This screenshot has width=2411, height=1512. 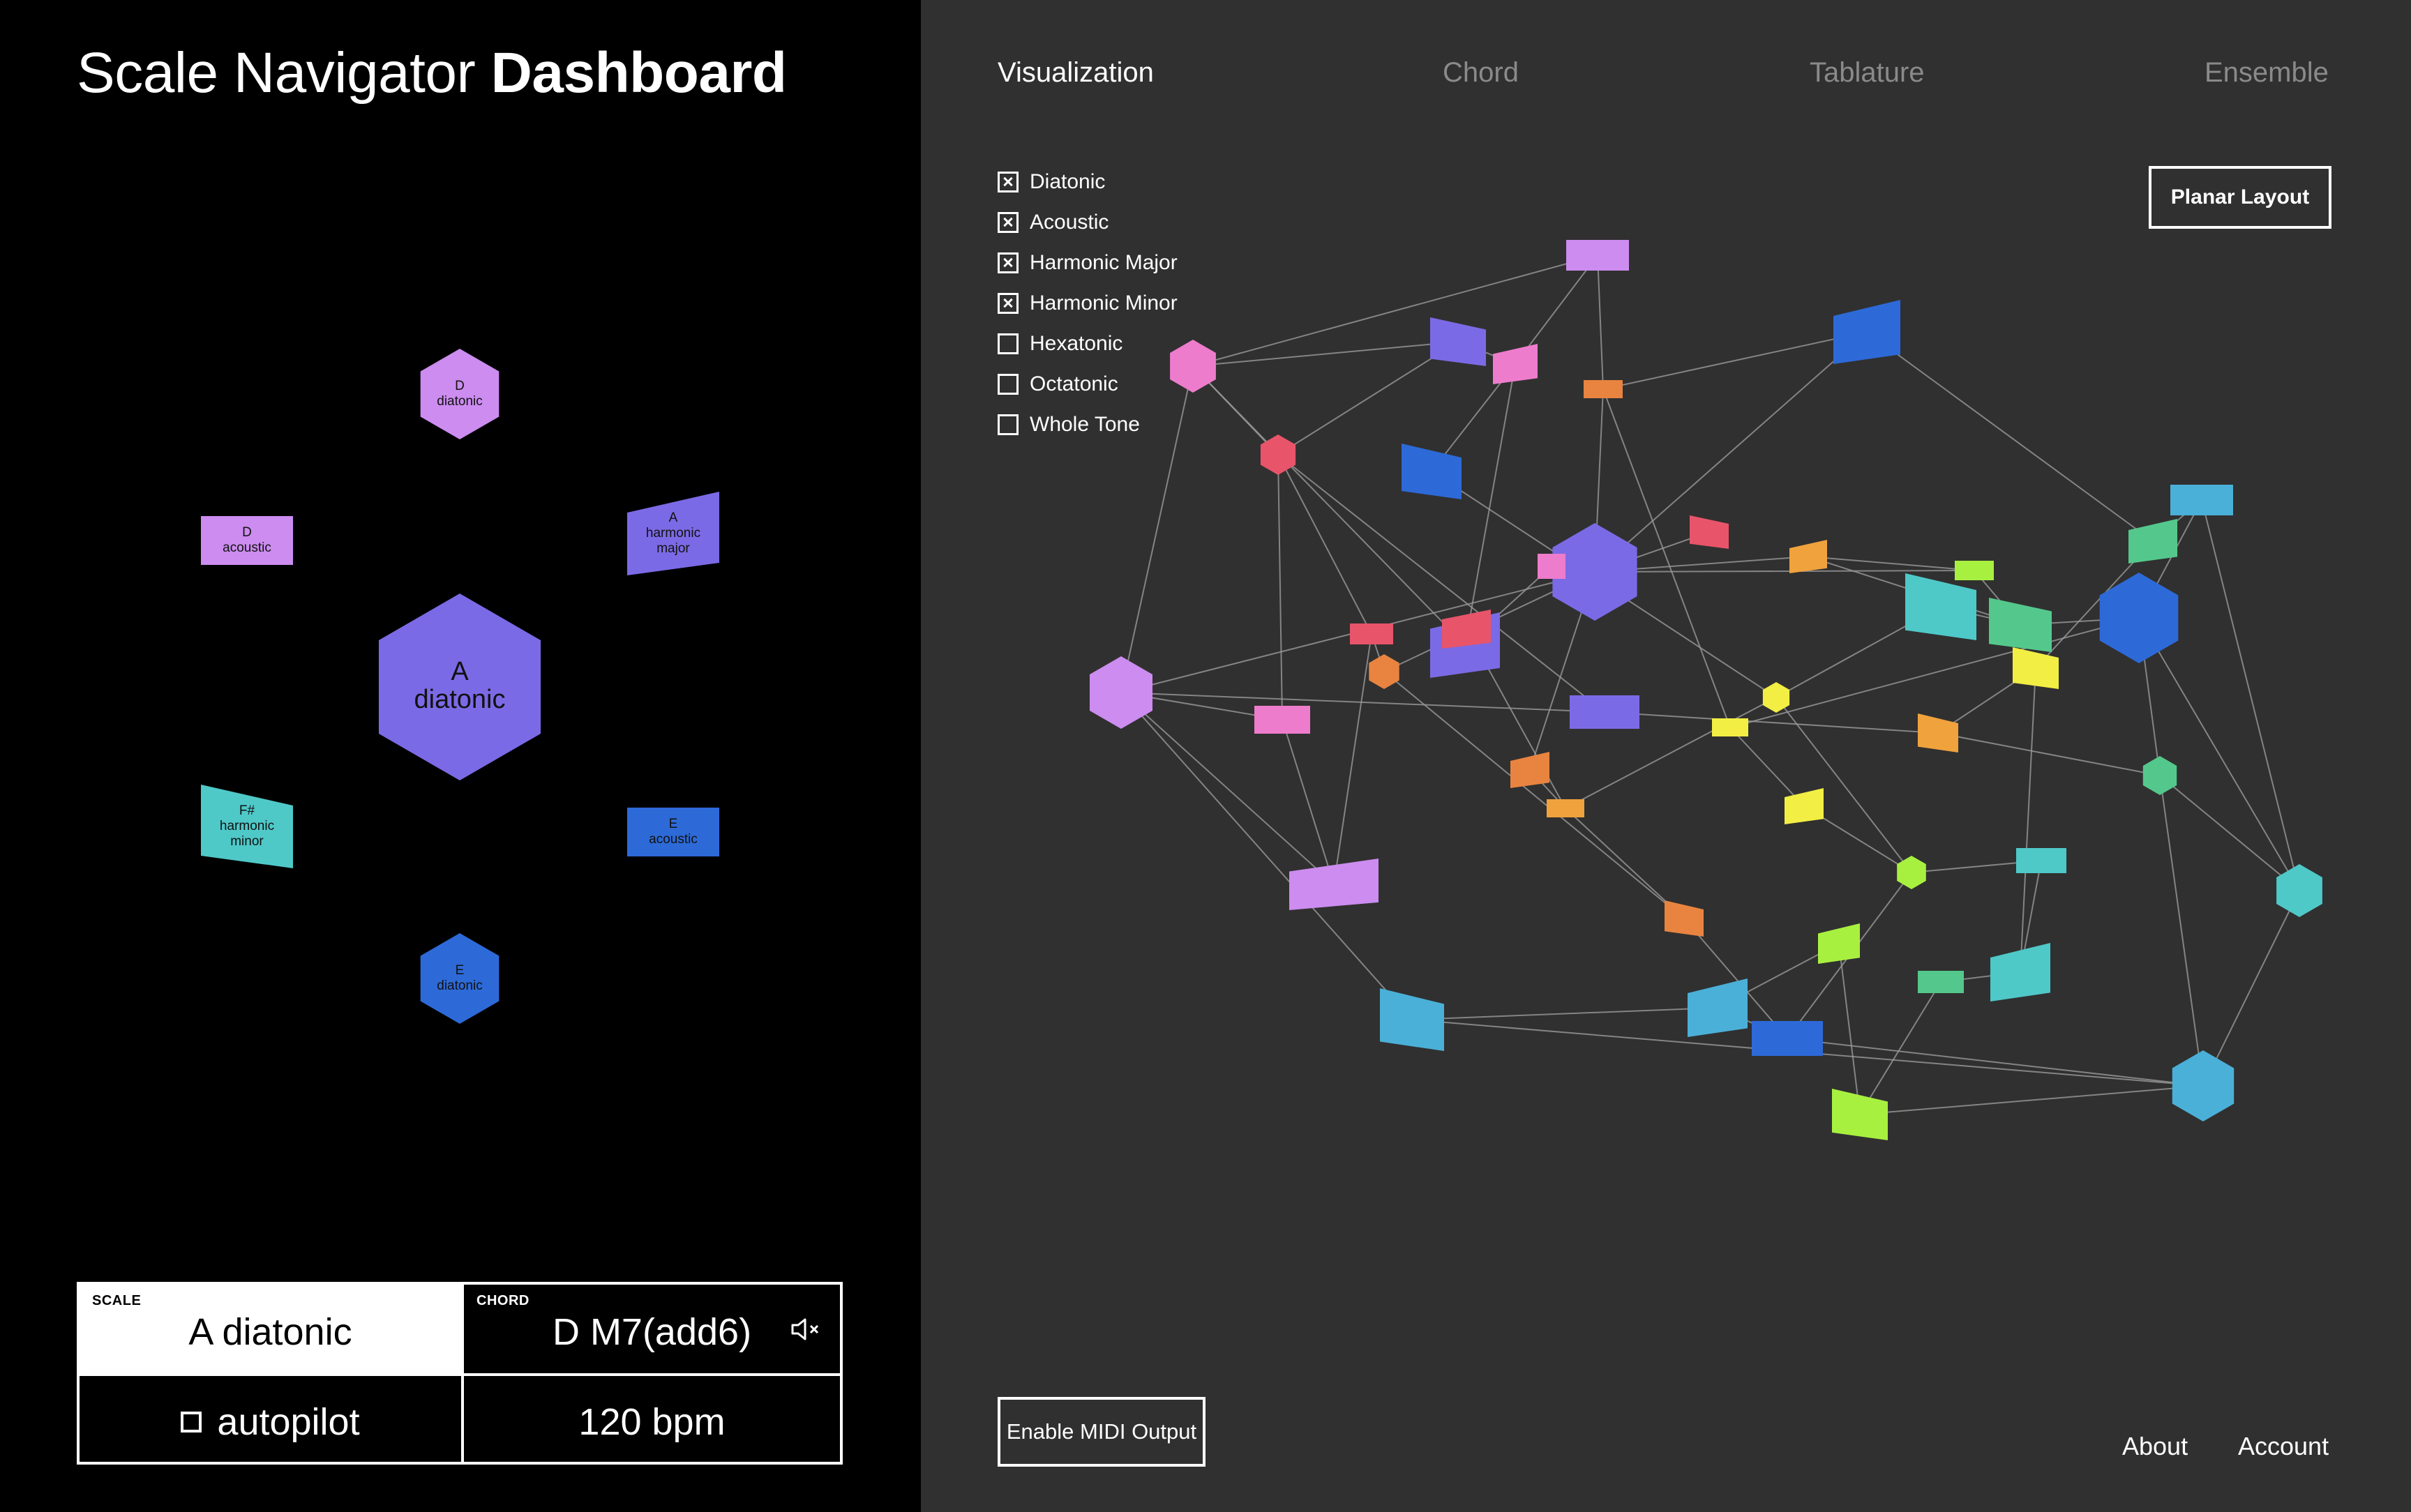 What do you see at coordinates (247, 811) in the screenshot?
I see `neighbor-scale-label: F#` at bounding box center [247, 811].